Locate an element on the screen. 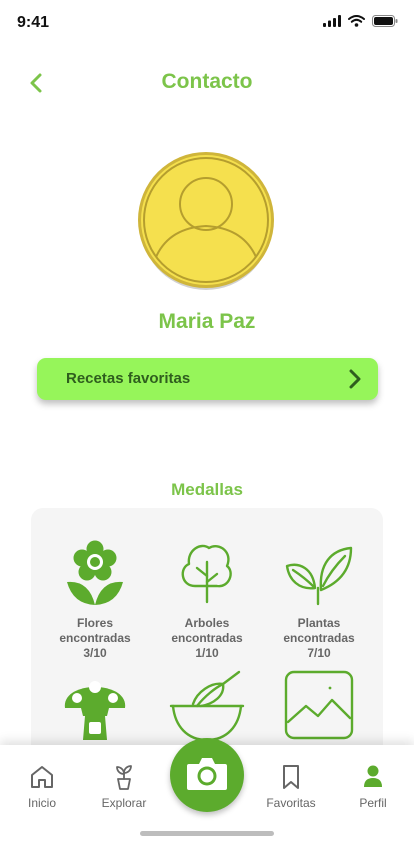 This screenshot has height=844, width=414. bookmark-icon is located at coordinates (291, 777).